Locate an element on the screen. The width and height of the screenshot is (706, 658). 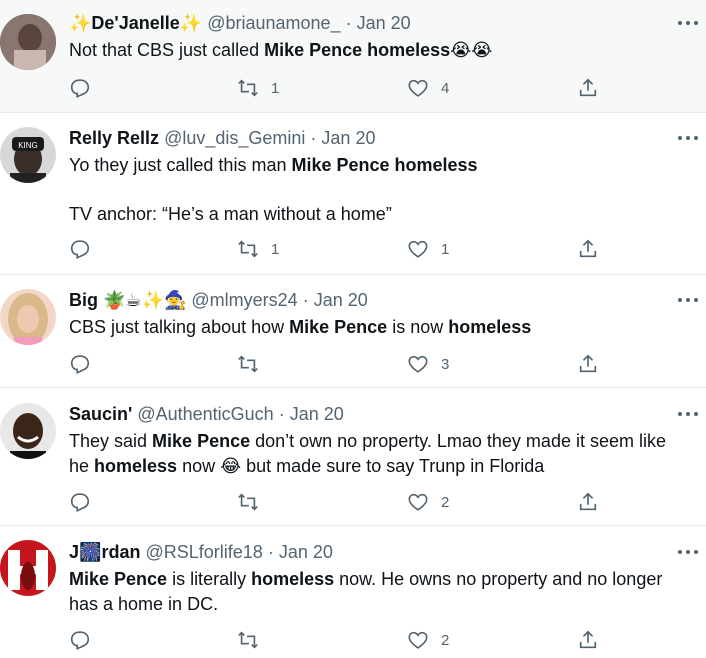
display-name: Saucin' is located at coordinates (100, 414).